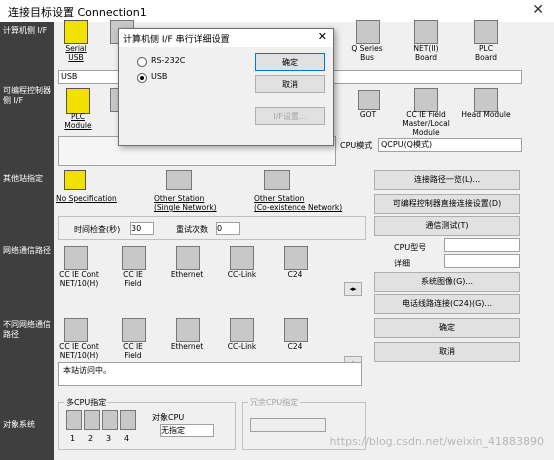  I want to click on diff-c24-icon, so click(296, 330).